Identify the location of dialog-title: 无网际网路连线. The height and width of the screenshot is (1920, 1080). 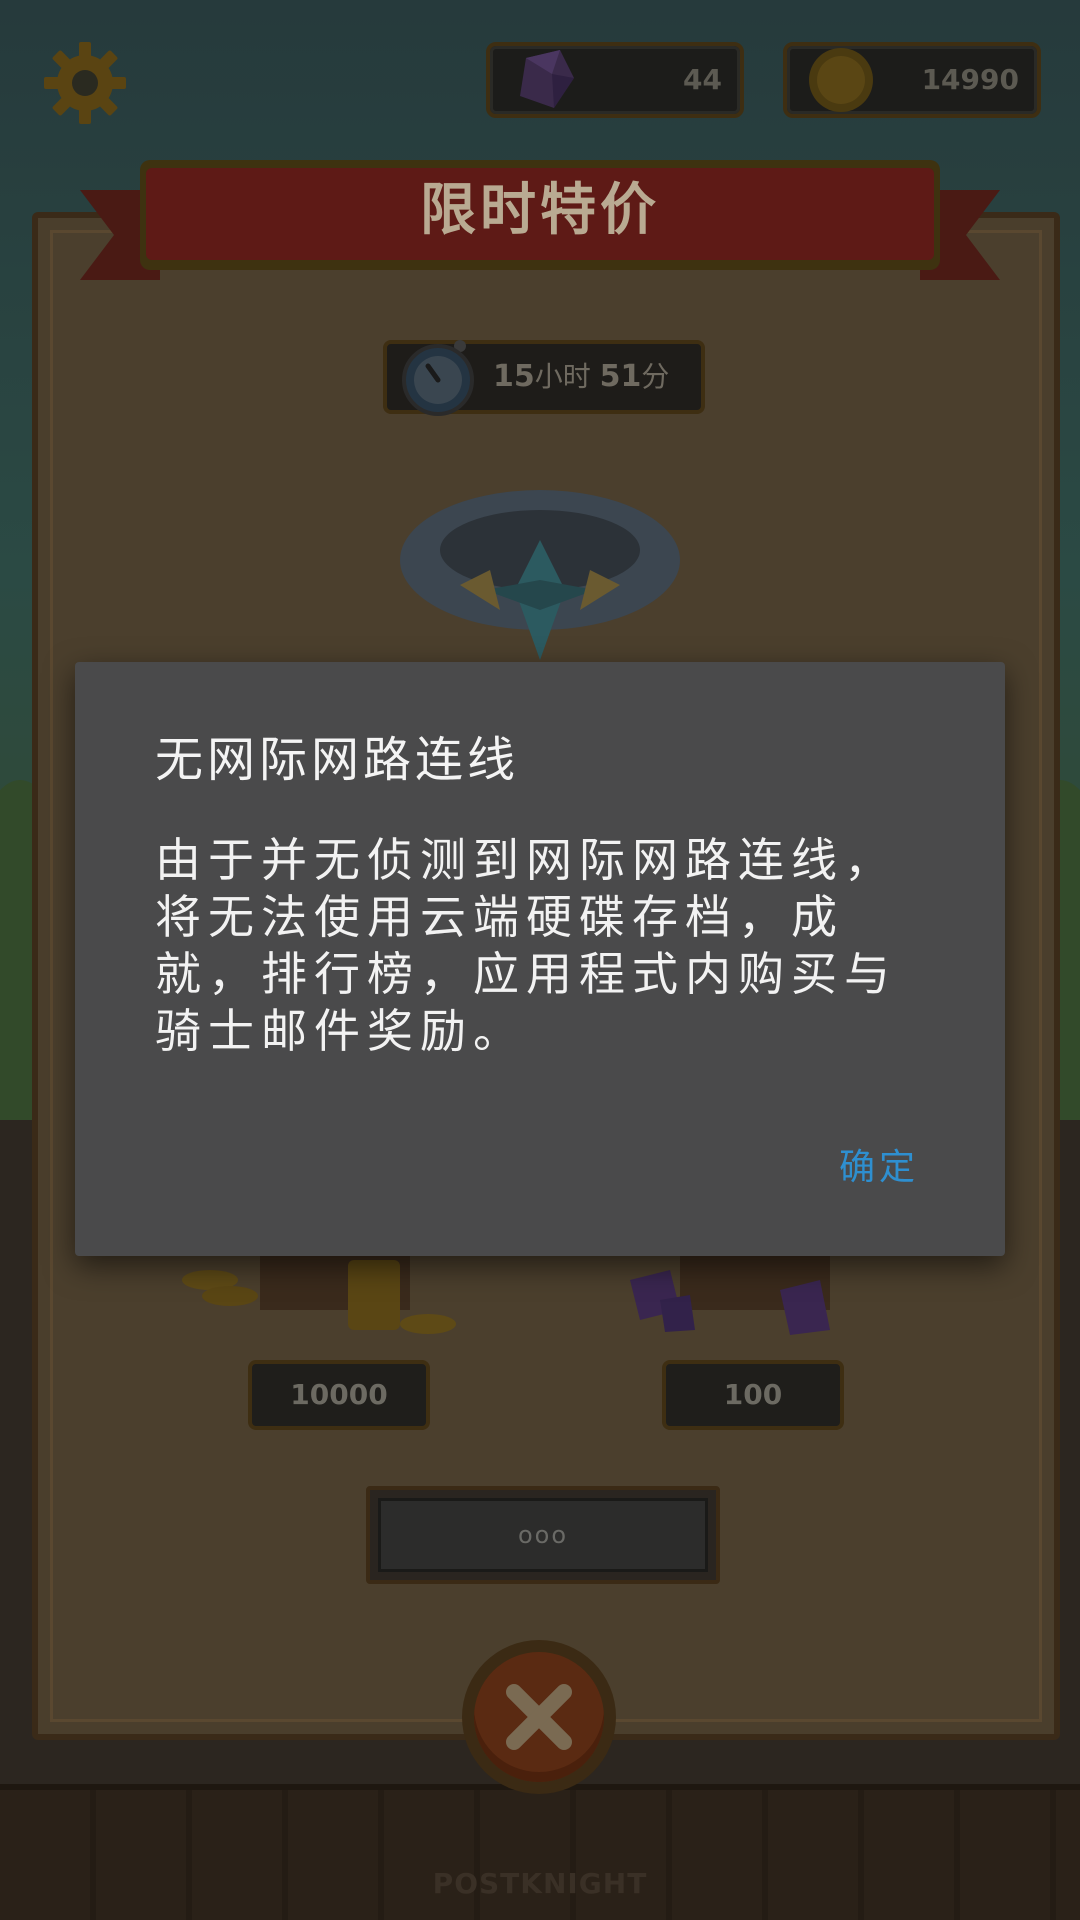
(337, 760).